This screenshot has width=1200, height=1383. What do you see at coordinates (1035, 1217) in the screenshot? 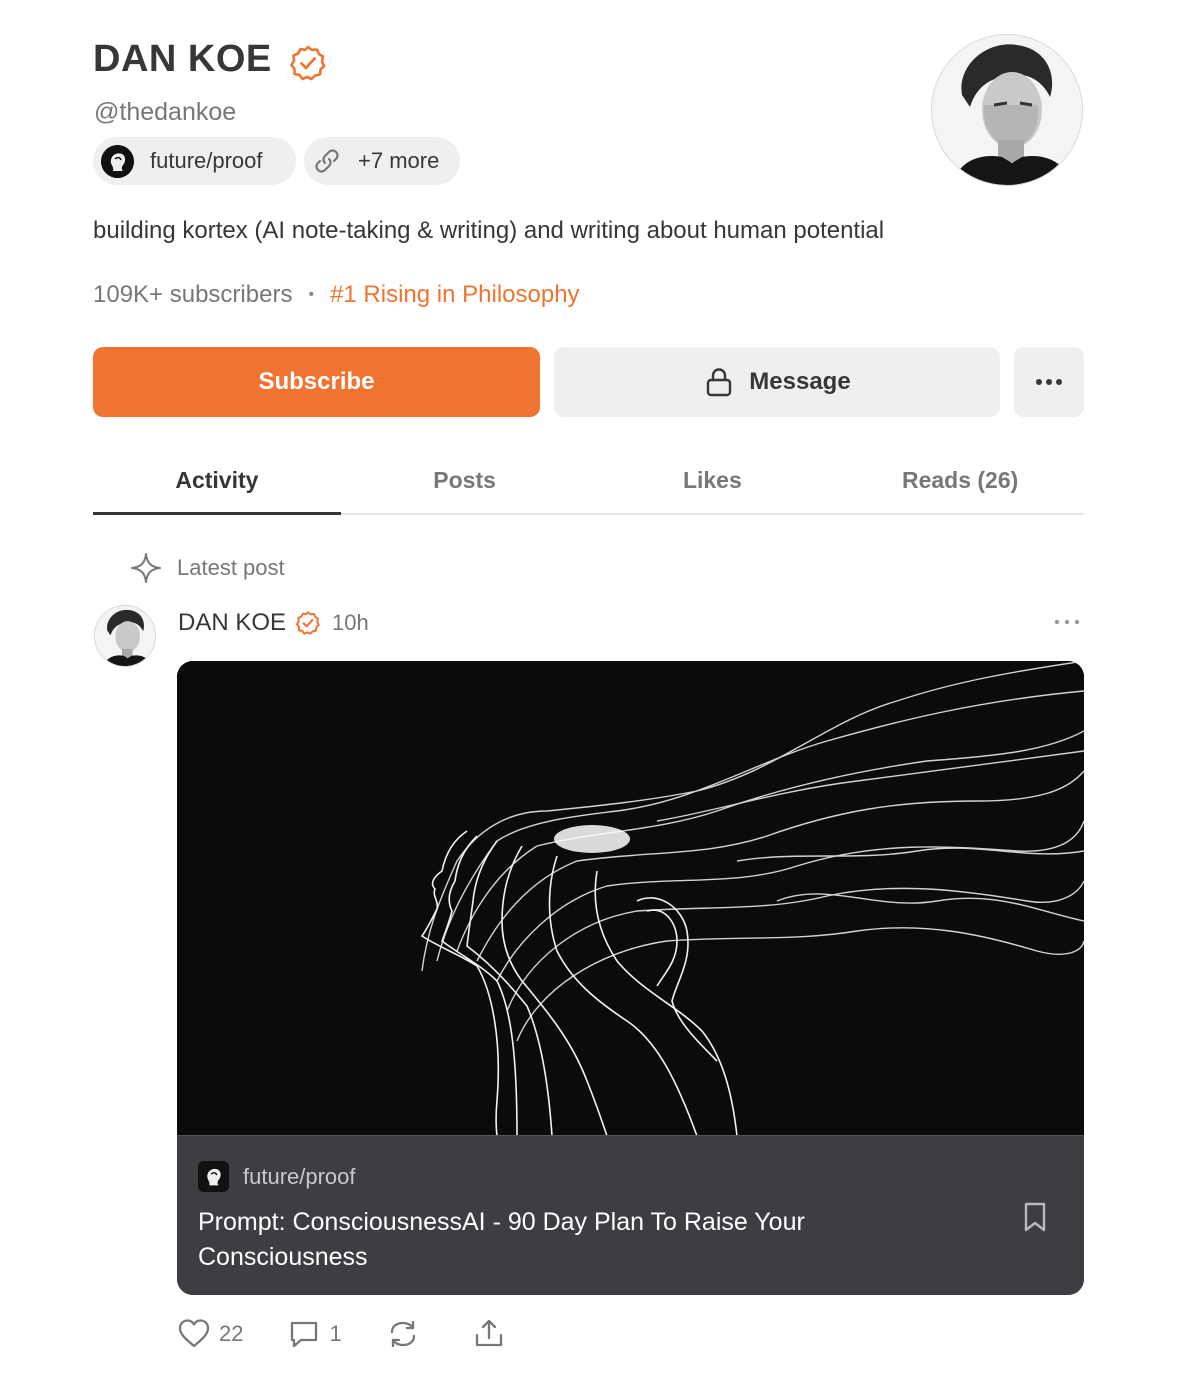
I see `bookmark-icon` at bounding box center [1035, 1217].